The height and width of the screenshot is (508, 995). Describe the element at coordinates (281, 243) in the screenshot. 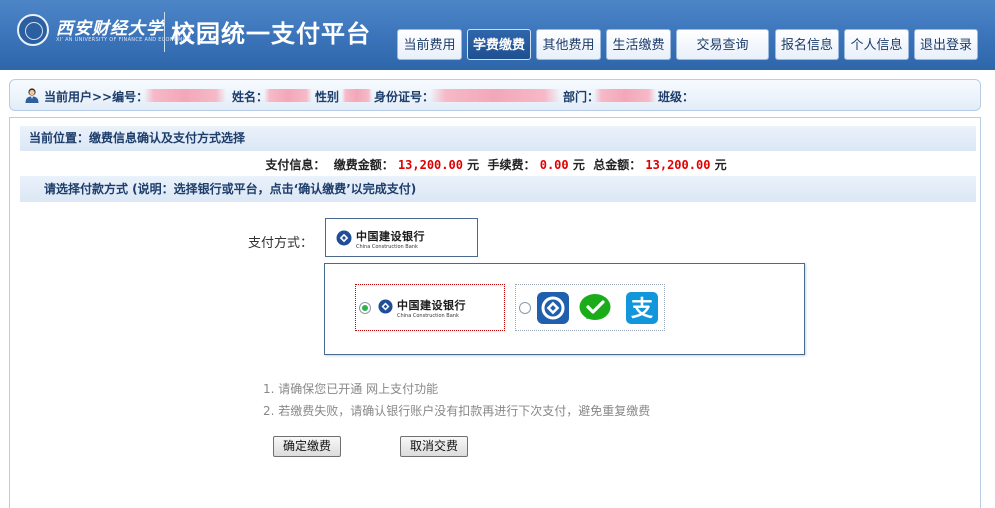

I see `payment-method-label: 支付方式：` at that location.